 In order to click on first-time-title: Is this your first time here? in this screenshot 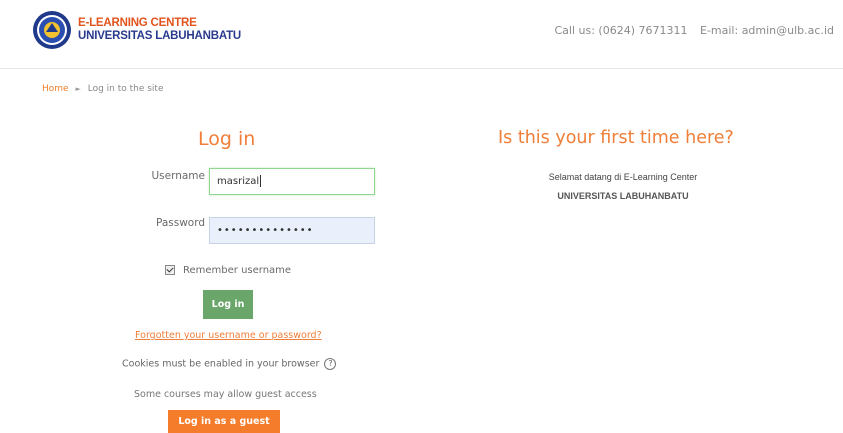, I will do `click(616, 138)`.